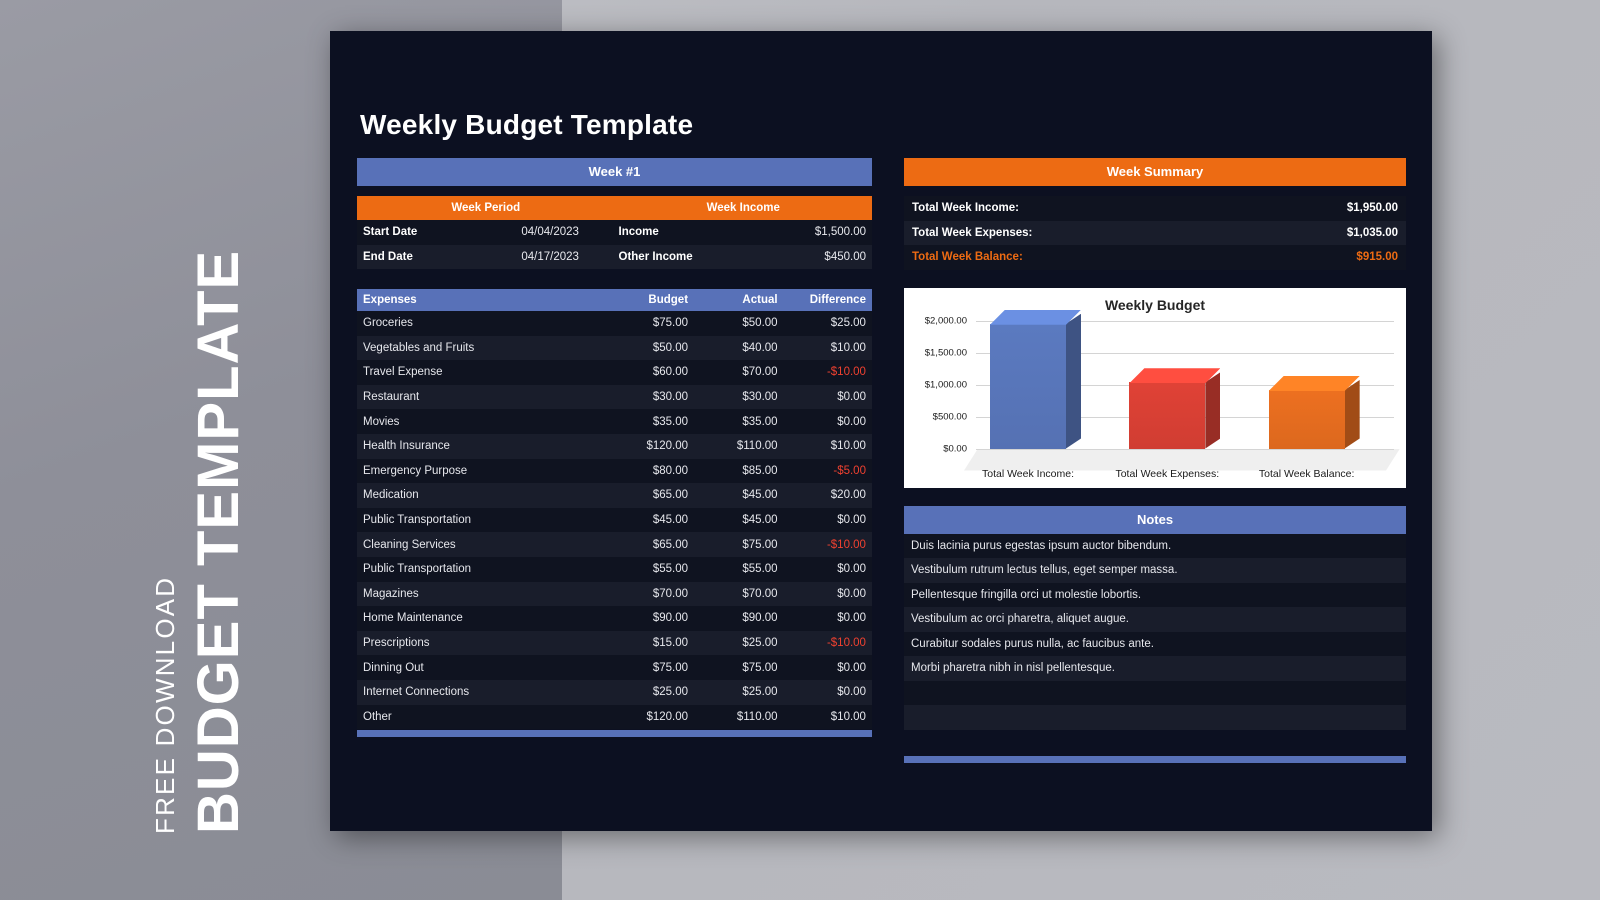 This screenshot has height=900, width=1600. Describe the element at coordinates (409, 544) in the screenshot. I see `expense-name: Cleaning Services` at that location.